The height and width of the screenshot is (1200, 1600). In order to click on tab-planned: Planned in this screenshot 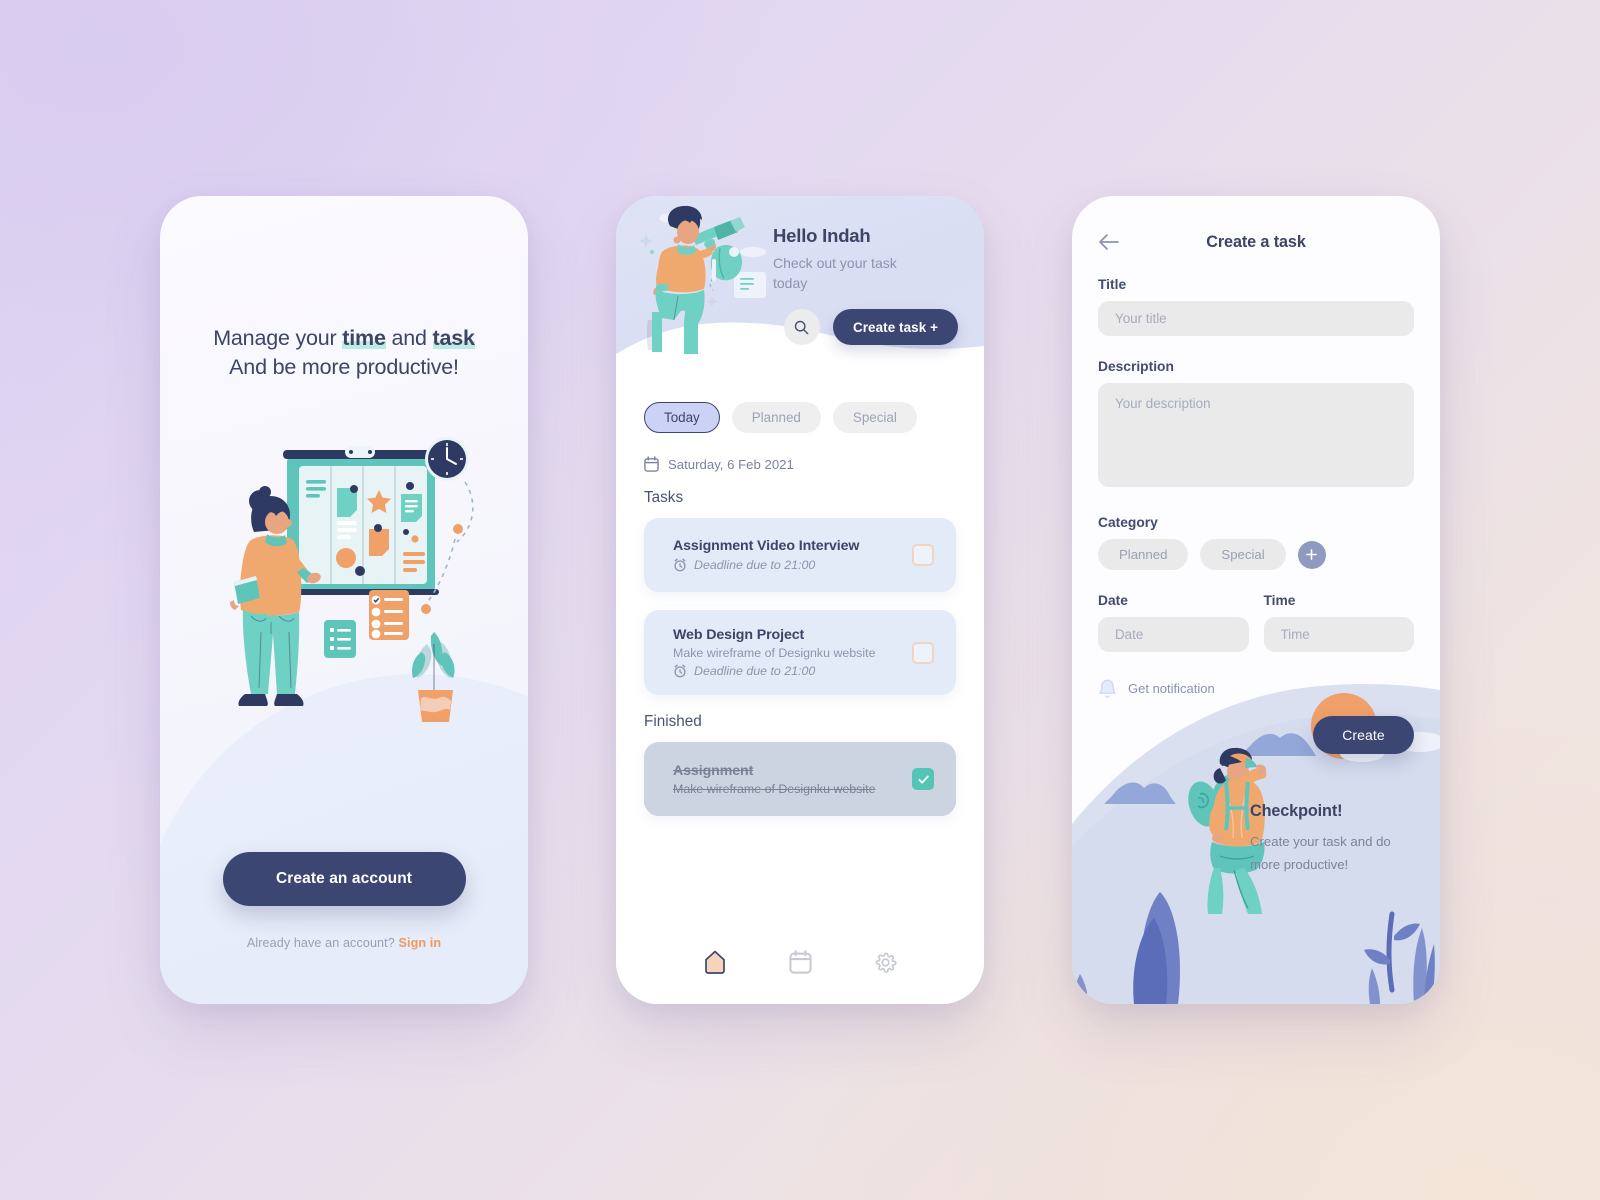, I will do `click(776, 417)`.